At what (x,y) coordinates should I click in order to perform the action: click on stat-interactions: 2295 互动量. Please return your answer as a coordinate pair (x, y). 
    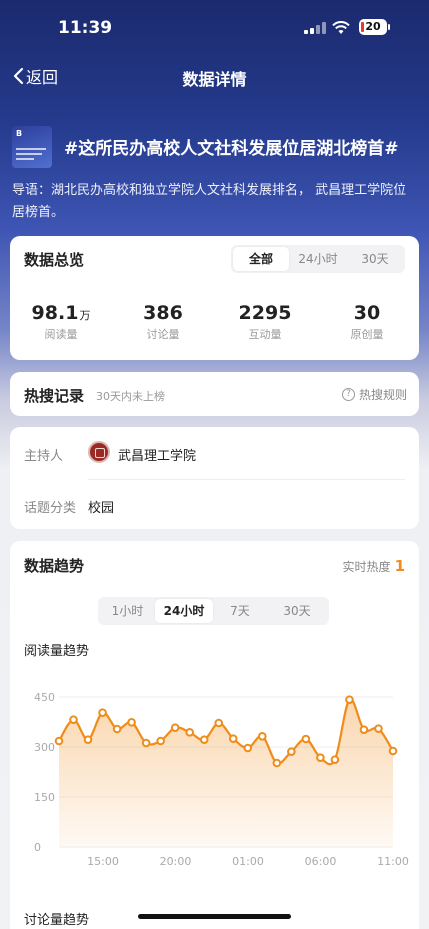
    Looking at the image, I should click on (265, 322).